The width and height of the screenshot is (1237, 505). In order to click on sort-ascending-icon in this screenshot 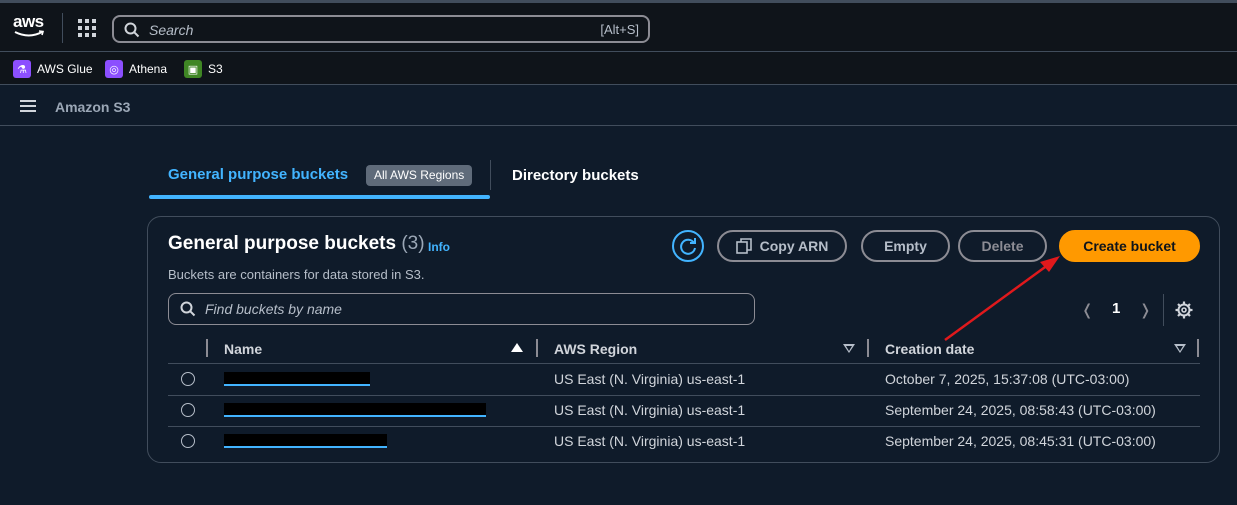, I will do `click(517, 347)`.